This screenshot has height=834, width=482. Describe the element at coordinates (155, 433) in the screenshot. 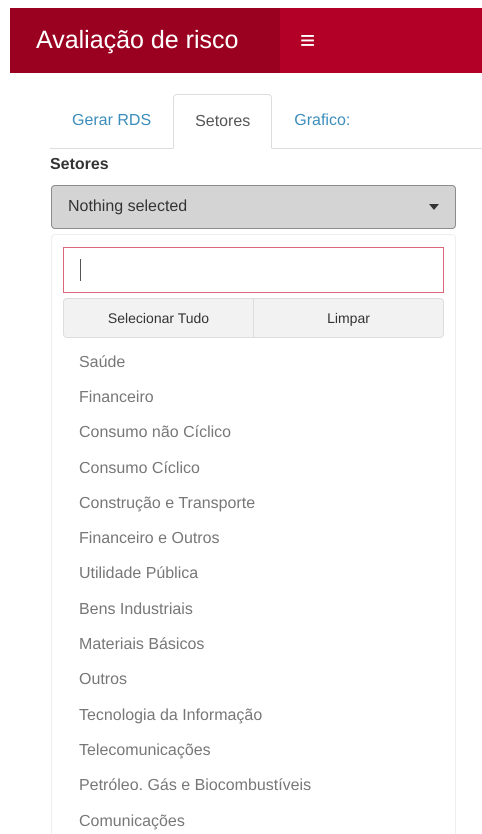

I see `option-item: Consumo não Cíclico` at that location.